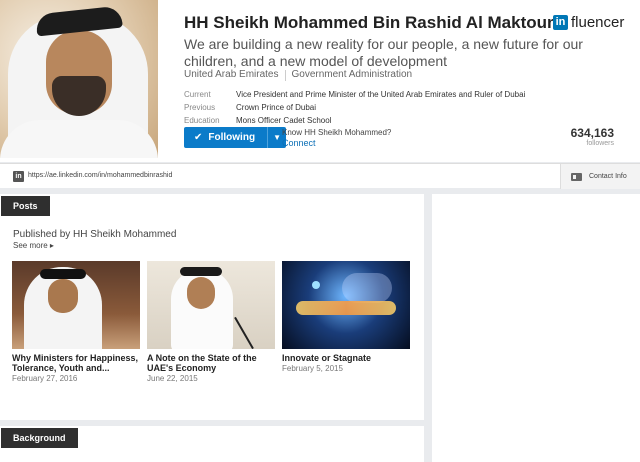  I want to click on post-date: June 22, 2015, so click(172, 378).